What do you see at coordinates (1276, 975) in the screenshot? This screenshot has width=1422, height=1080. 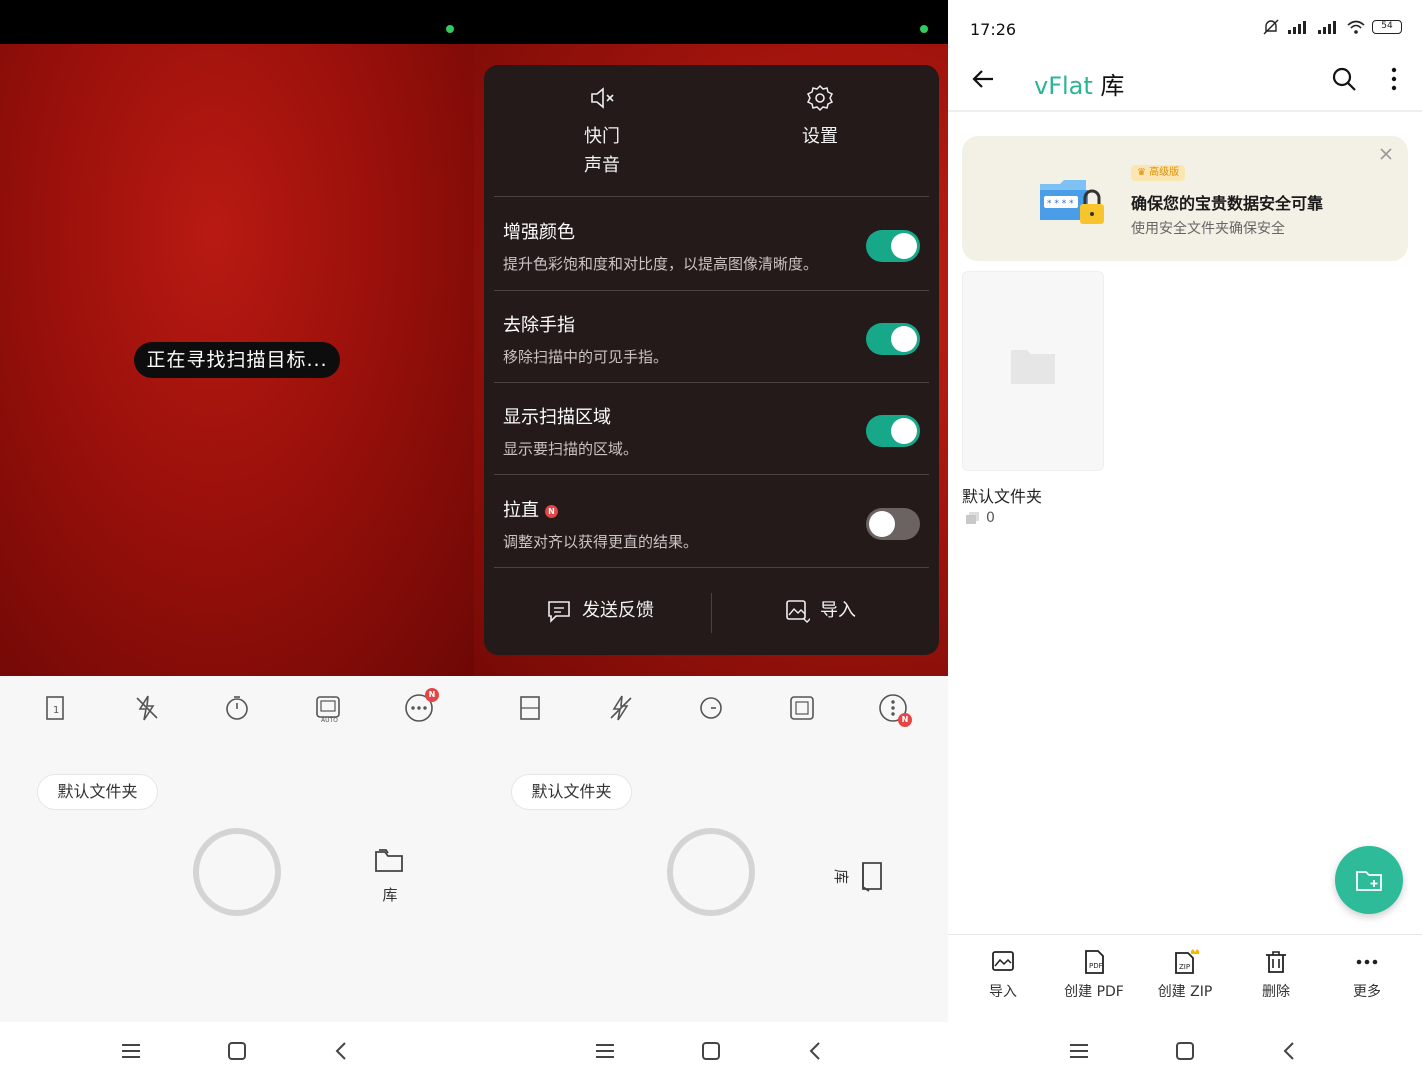 I see `delete-action: 删除` at bounding box center [1276, 975].